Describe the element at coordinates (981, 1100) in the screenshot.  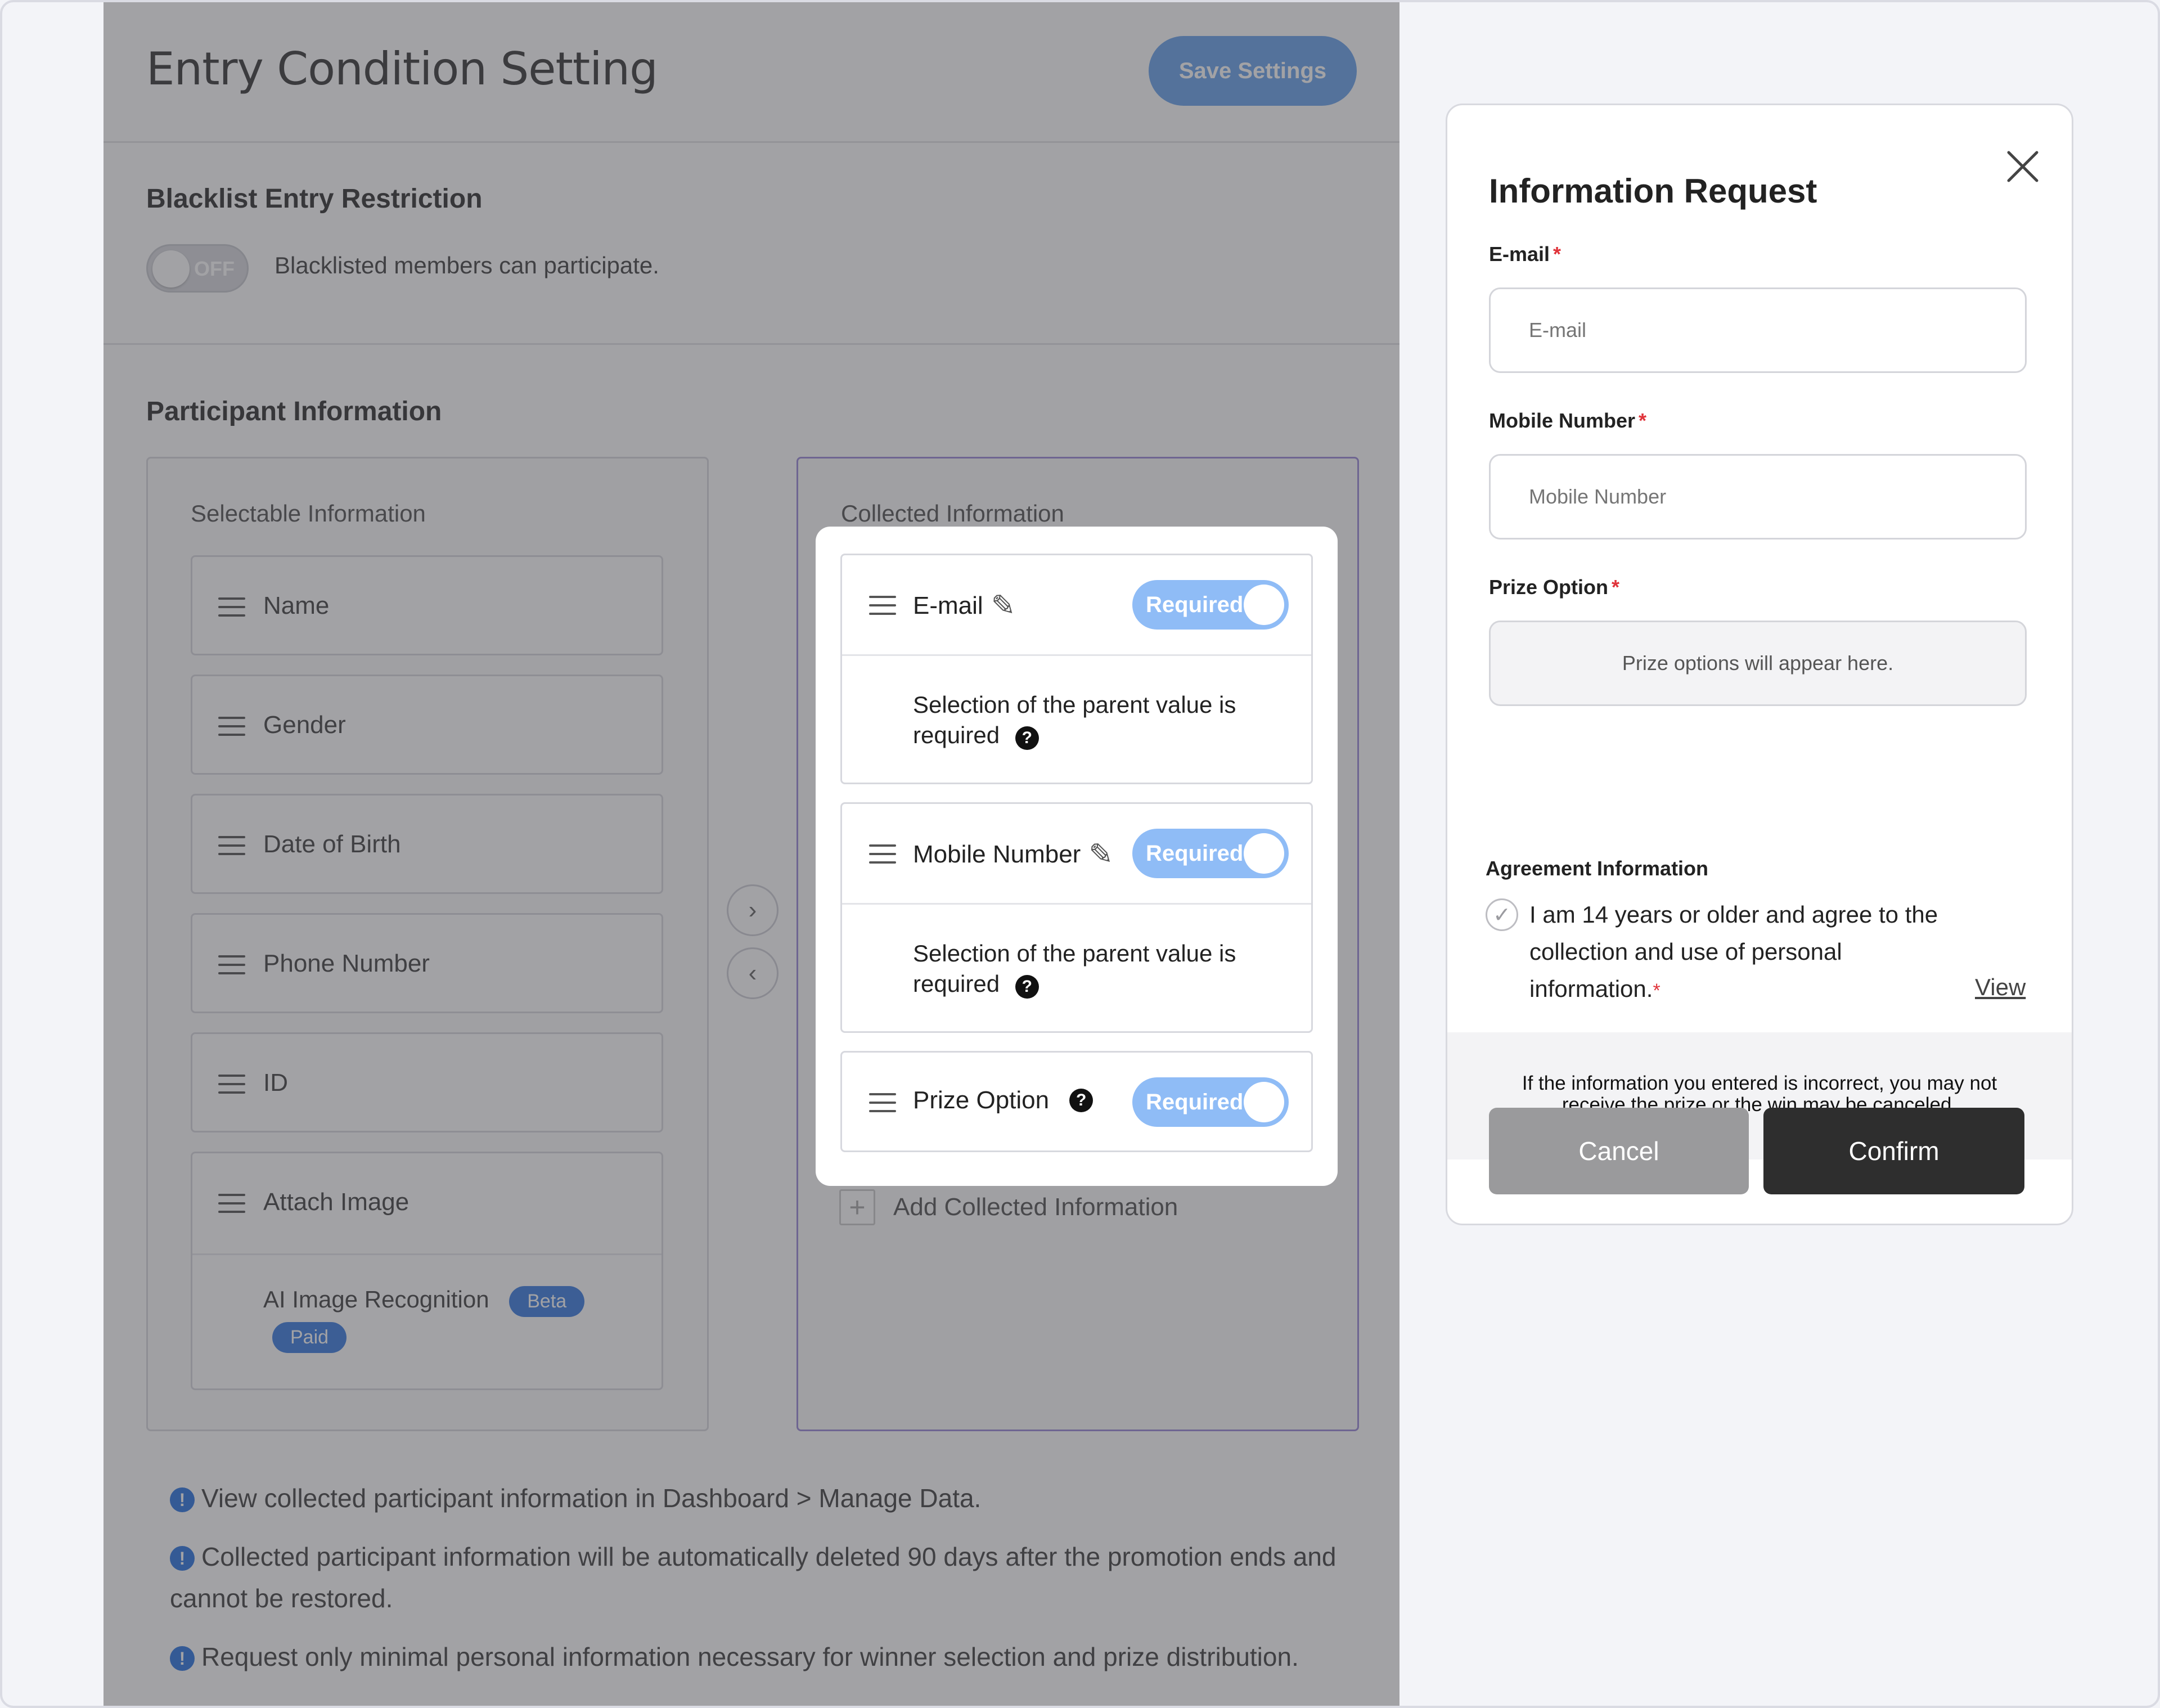
I see `collected-item-label: Prize Option` at that location.